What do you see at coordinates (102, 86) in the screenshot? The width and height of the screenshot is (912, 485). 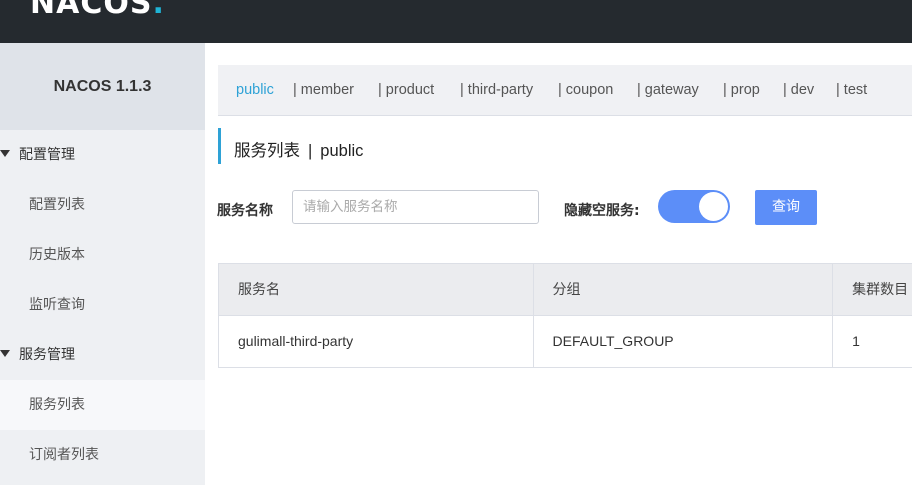 I see `version-label: NACOS 1.1.3` at bounding box center [102, 86].